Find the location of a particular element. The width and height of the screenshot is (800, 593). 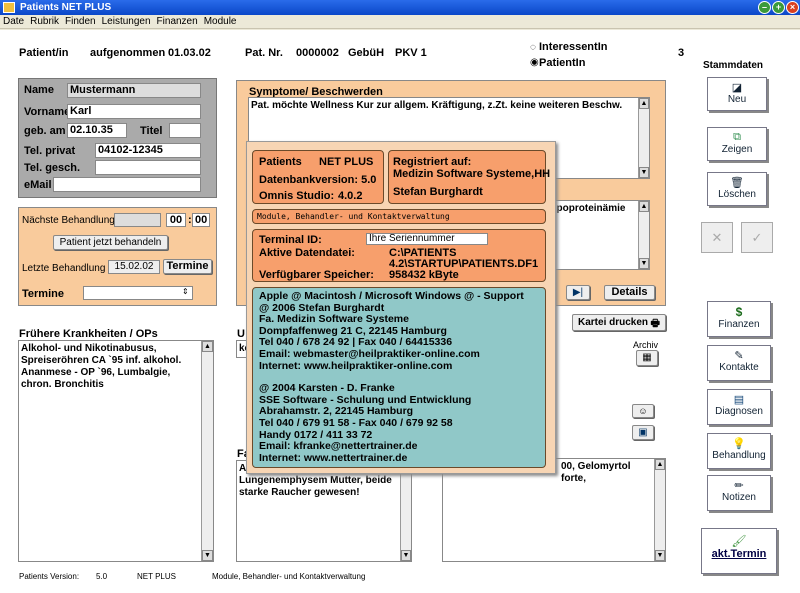

symptome-scrollbar: ▲ ▼ is located at coordinates (643, 138).